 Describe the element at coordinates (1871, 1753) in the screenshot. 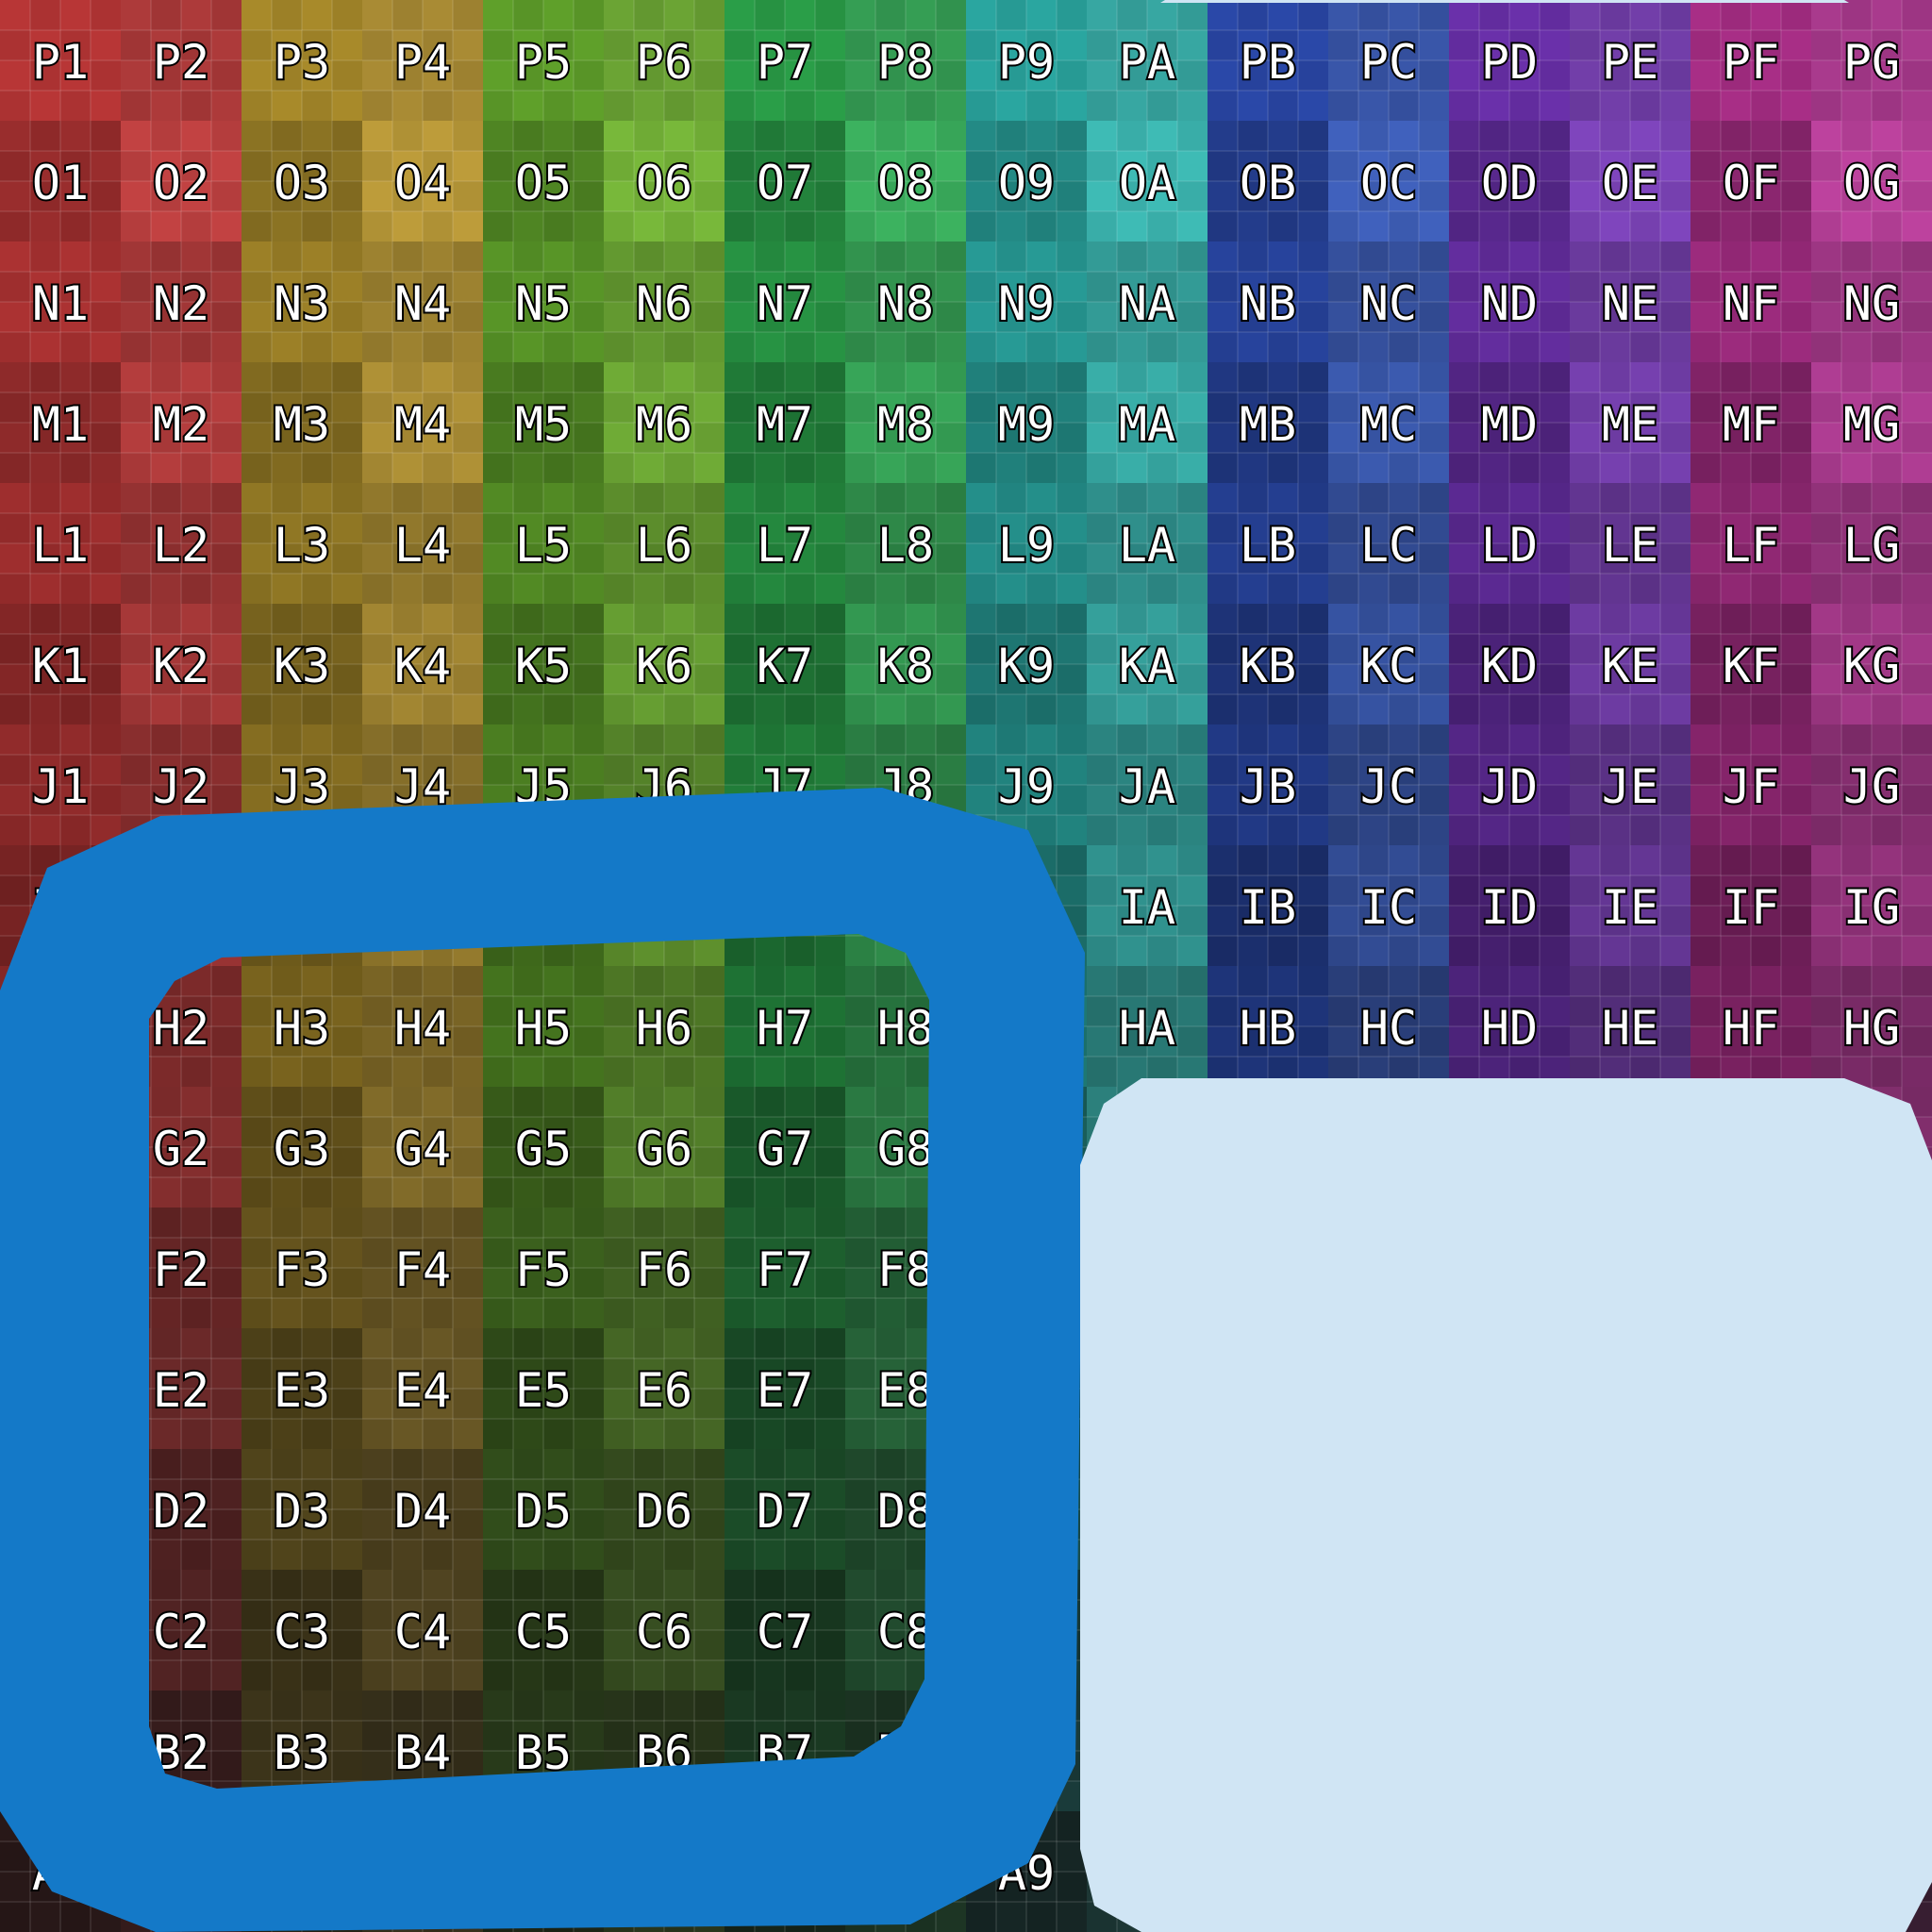

I see `grid-cell-label: BG` at that location.